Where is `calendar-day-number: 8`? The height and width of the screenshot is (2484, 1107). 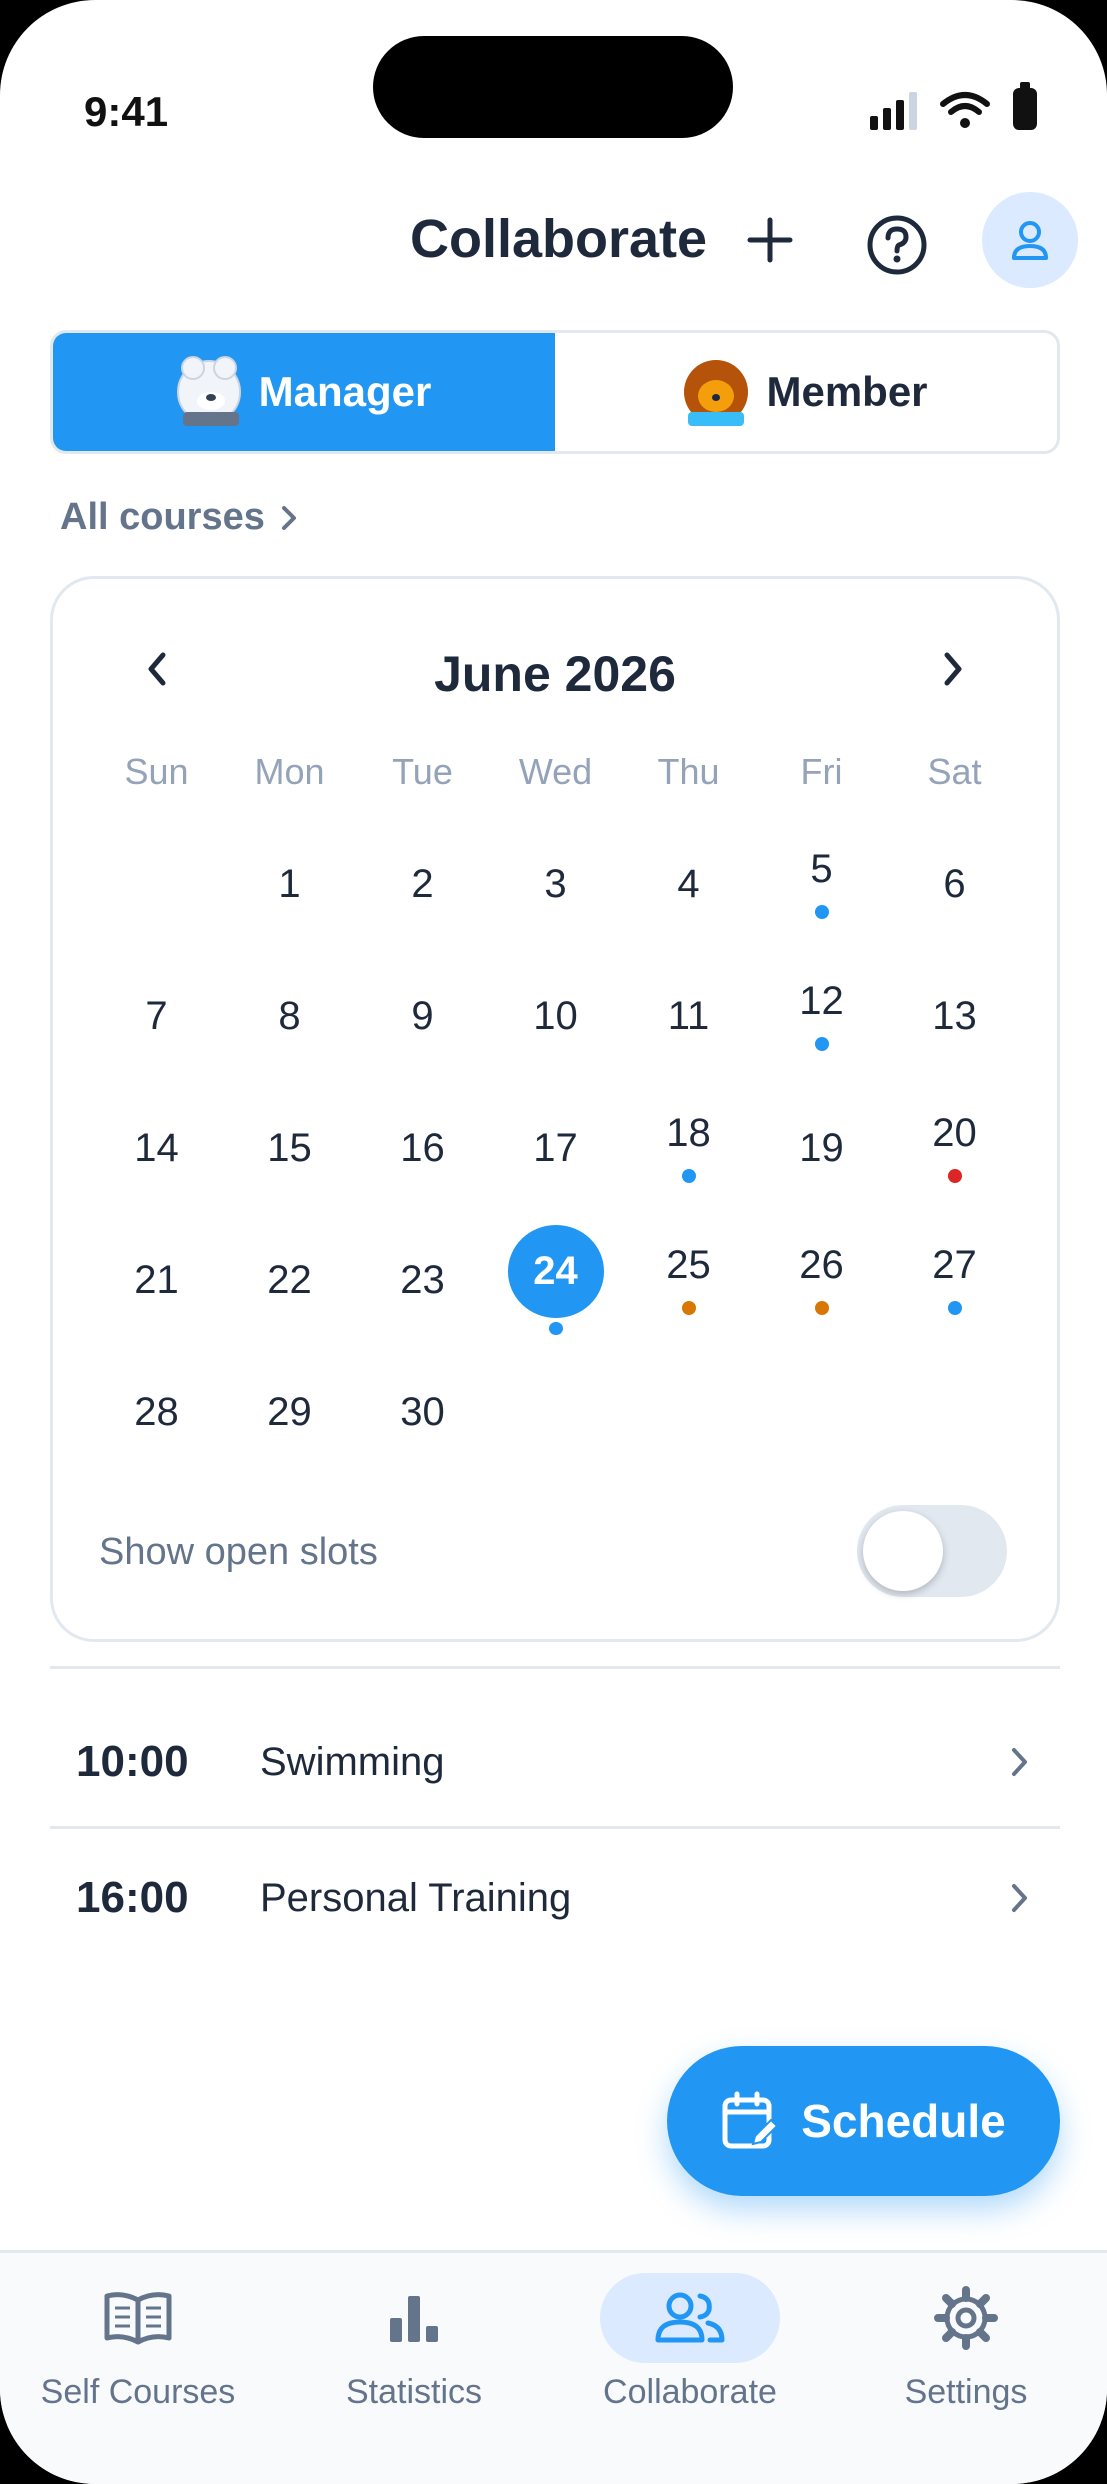
calendar-day-number: 8 is located at coordinates (289, 1016).